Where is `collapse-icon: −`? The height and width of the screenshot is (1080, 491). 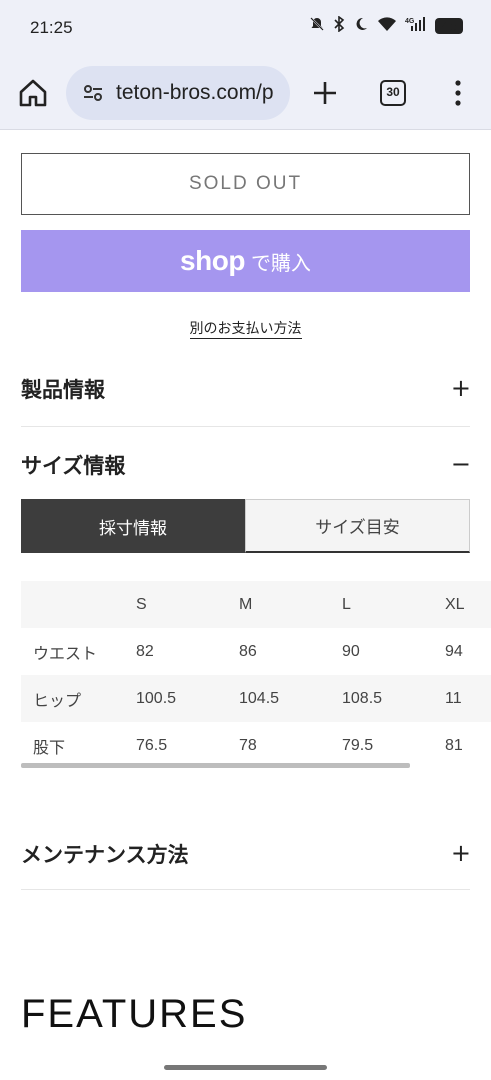
collapse-icon: − is located at coordinates (461, 464).